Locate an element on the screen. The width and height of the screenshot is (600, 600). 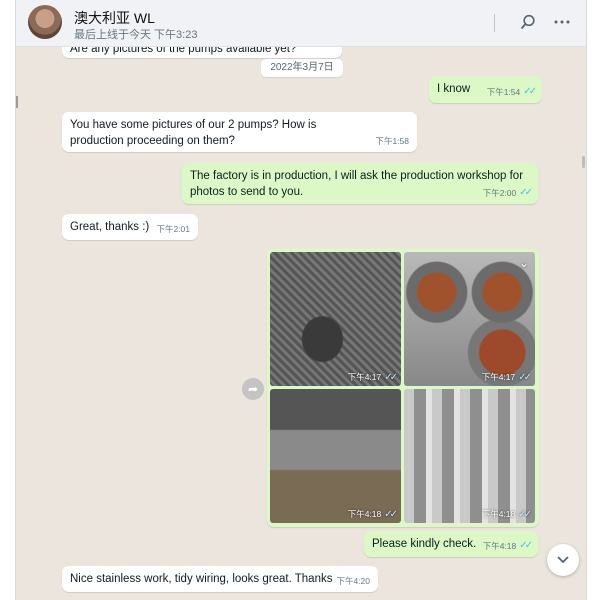
avatar is located at coordinates (45, 22).